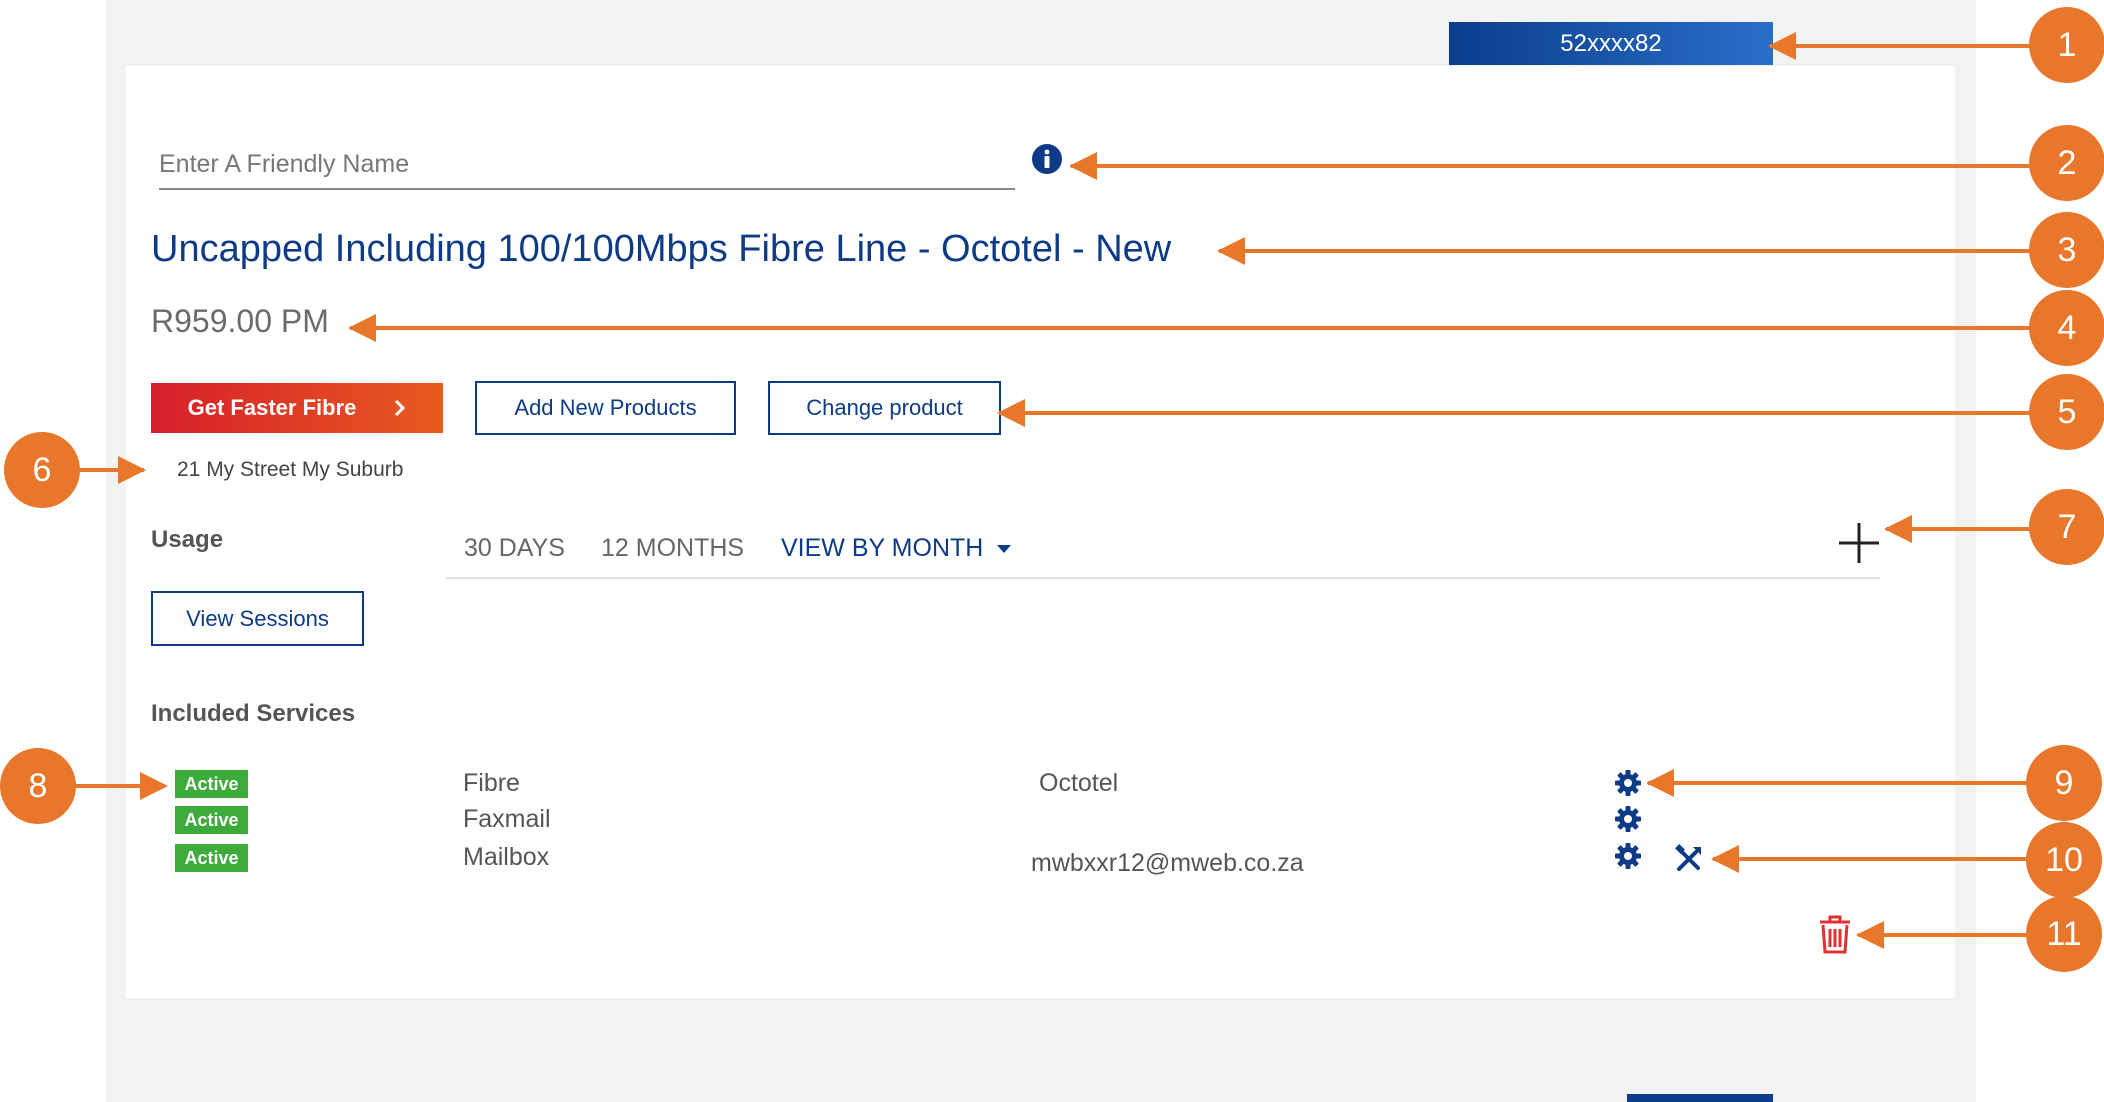 This screenshot has height=1102, width=2104. What do you see at coordinates (507, 819) in the screenshot?
I see `service-name: Faxmail` at bounding box center [507, 819].